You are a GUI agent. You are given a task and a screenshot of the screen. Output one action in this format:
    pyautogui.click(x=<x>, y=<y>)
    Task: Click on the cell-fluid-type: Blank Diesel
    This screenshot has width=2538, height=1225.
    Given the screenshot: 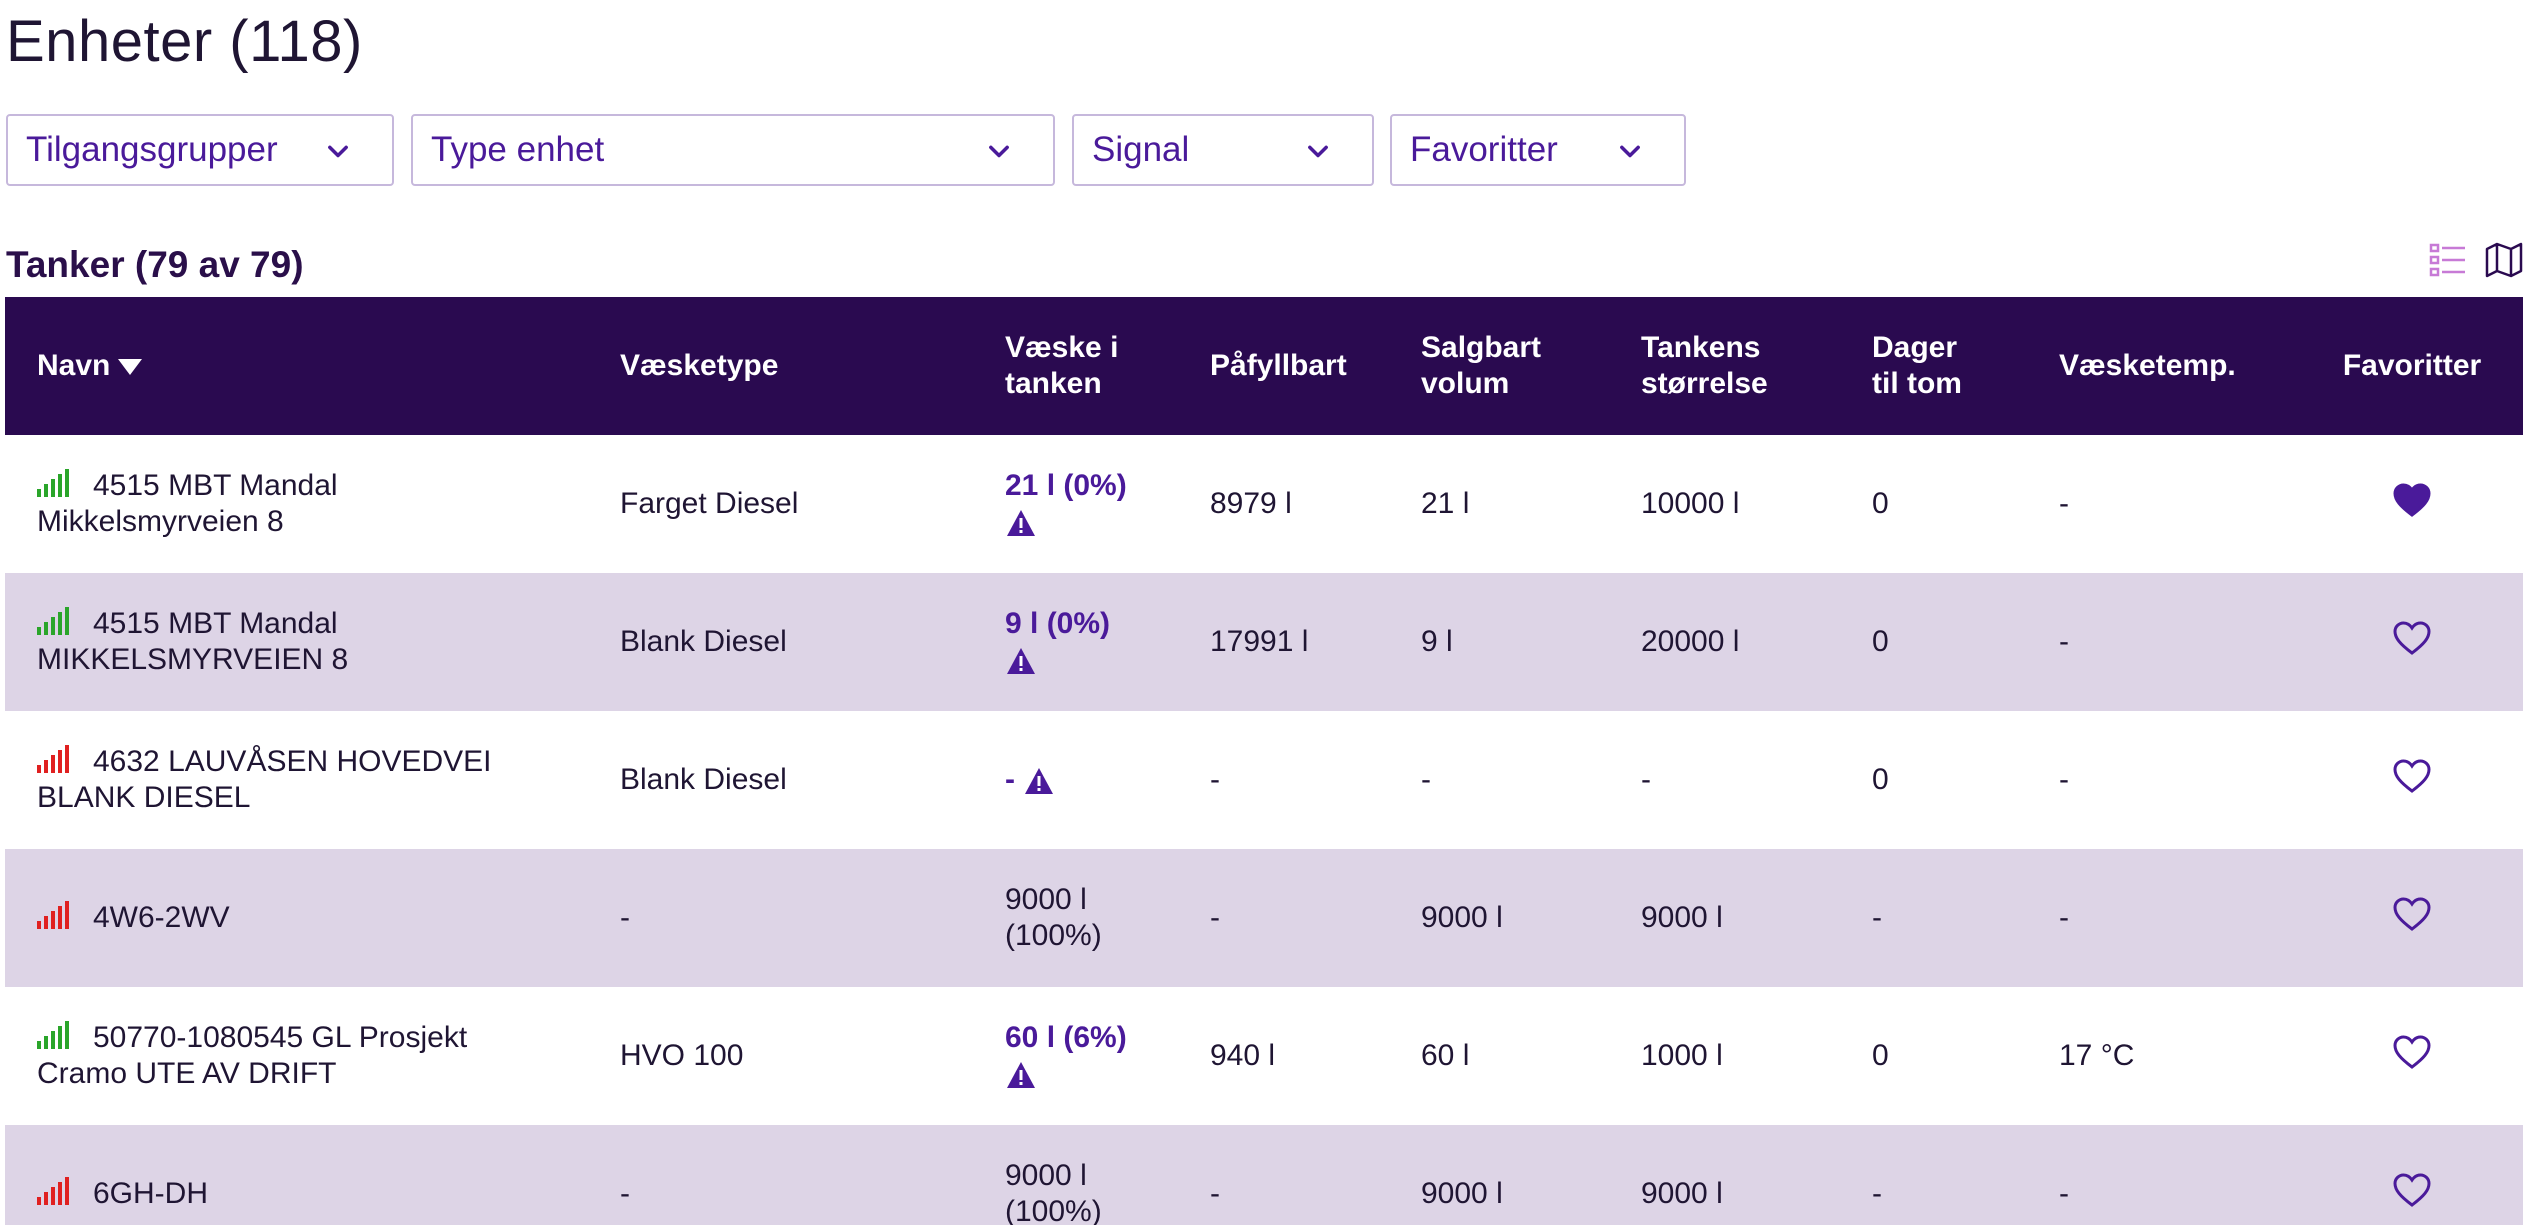 What is the action you would take?
    pyautogui.click(x=703, y=779)
    